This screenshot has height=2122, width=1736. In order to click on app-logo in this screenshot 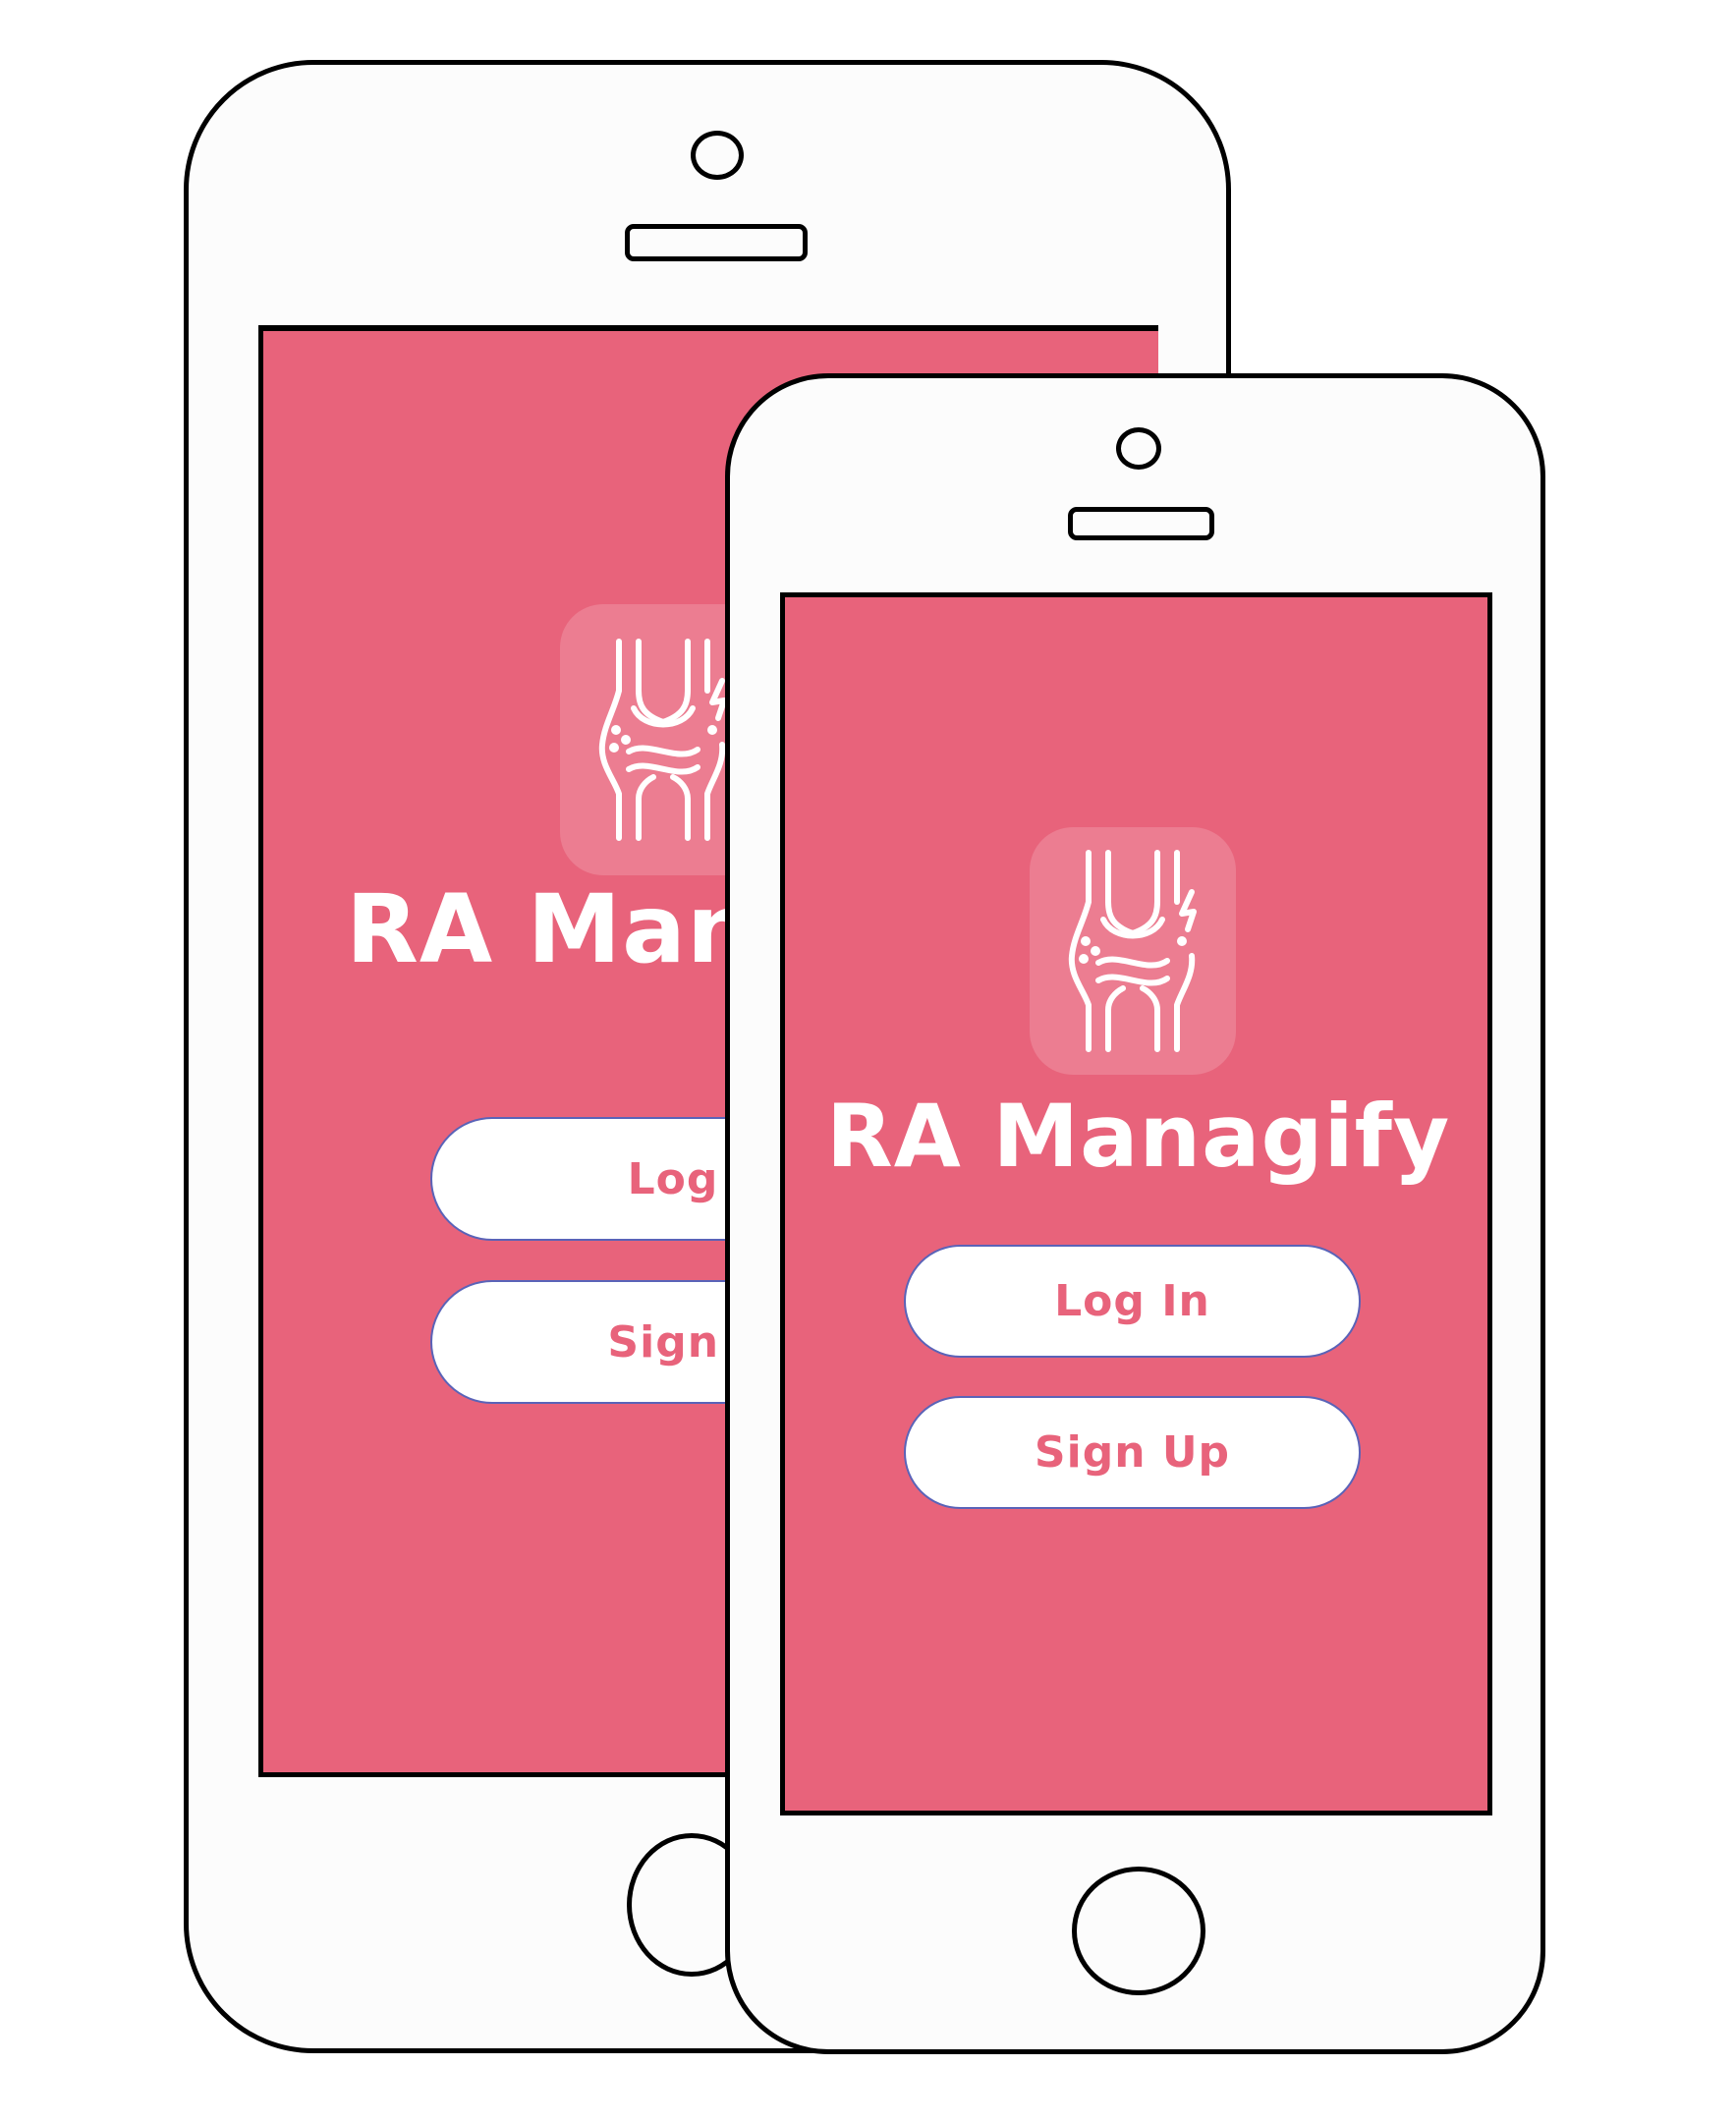, I will do `click(1133, 951)`.